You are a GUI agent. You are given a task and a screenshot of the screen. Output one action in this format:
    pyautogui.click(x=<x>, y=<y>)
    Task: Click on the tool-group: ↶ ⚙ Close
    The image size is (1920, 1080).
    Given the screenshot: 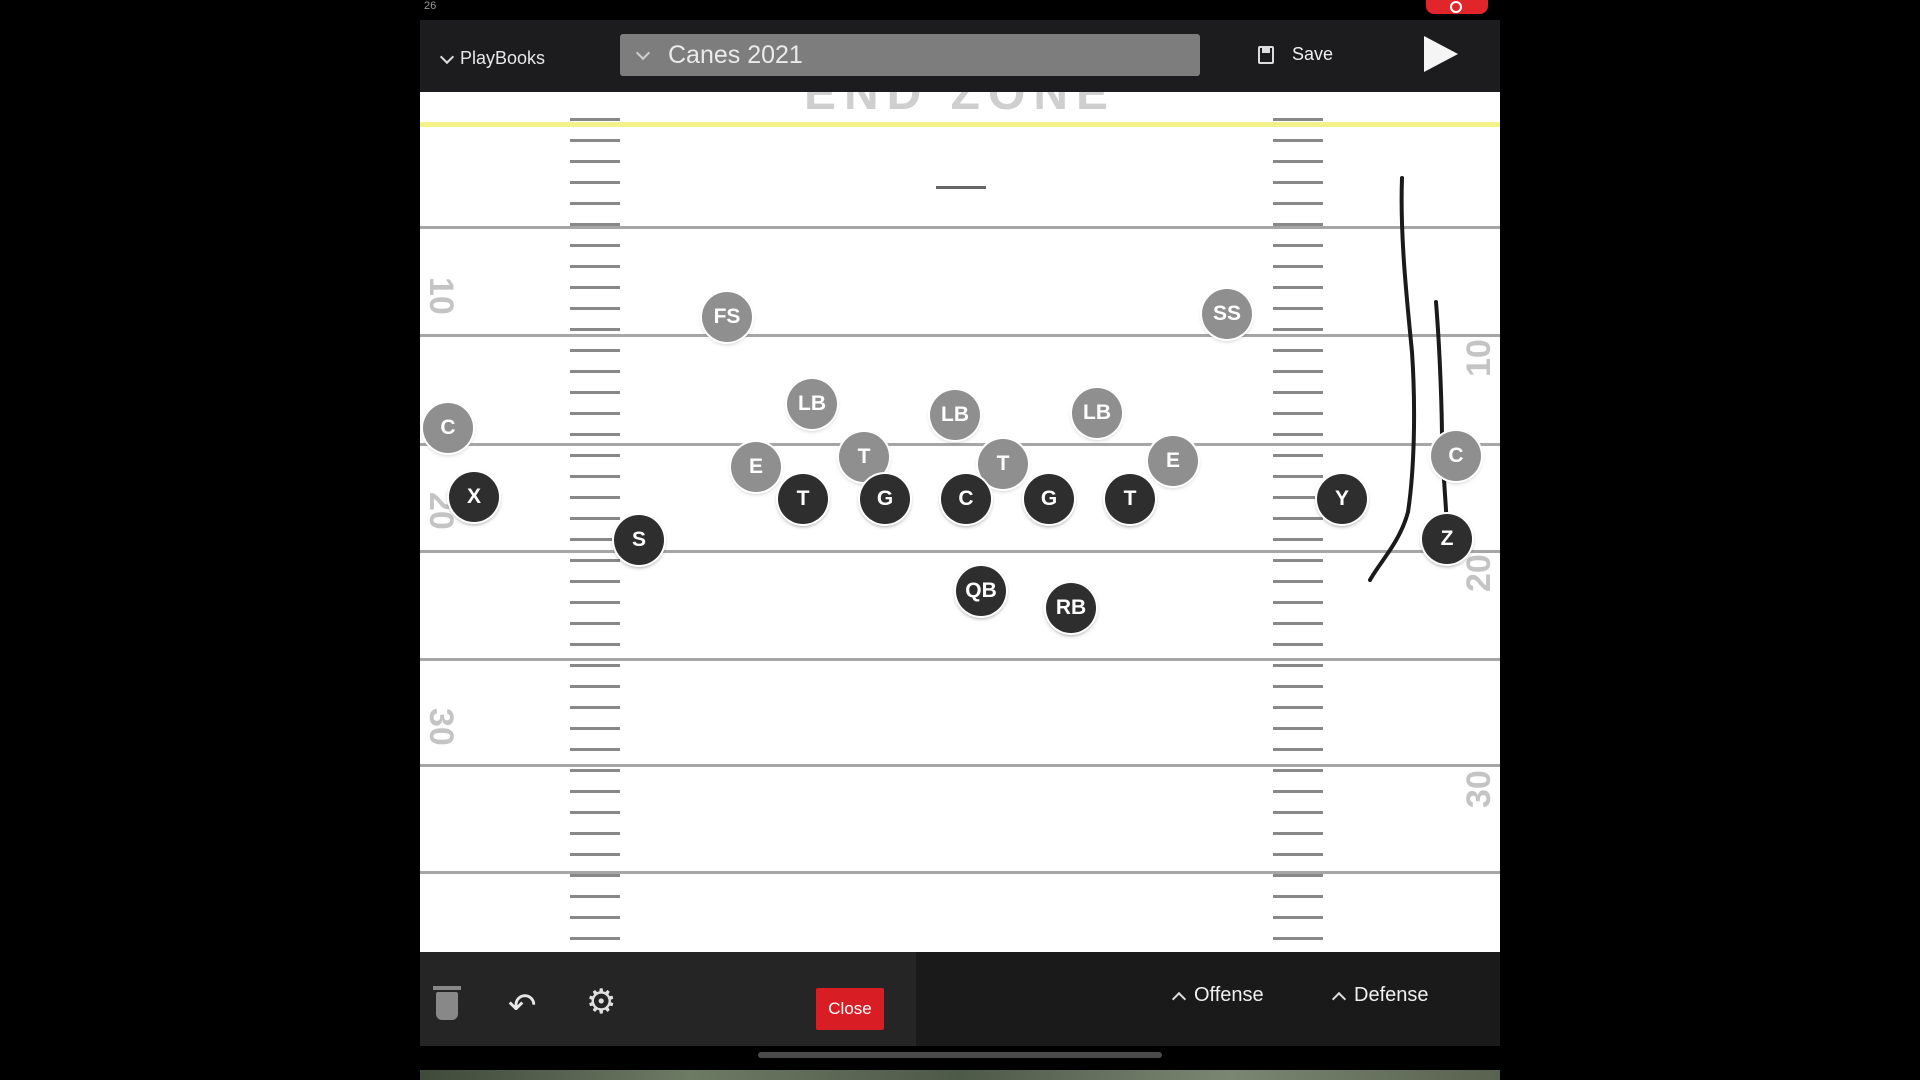 What is the action you would take?
    pyautogui.click(x=668, y=999)
    